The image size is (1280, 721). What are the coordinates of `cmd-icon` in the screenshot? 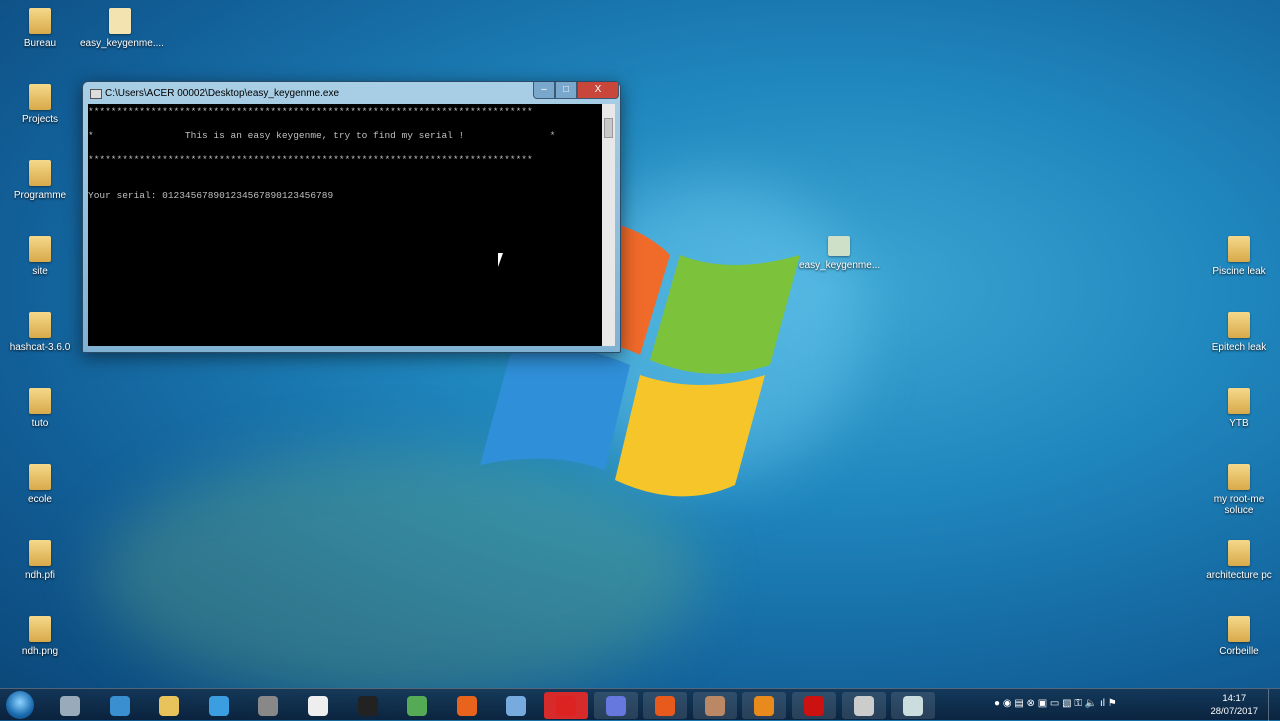 It's located at (367, 705).